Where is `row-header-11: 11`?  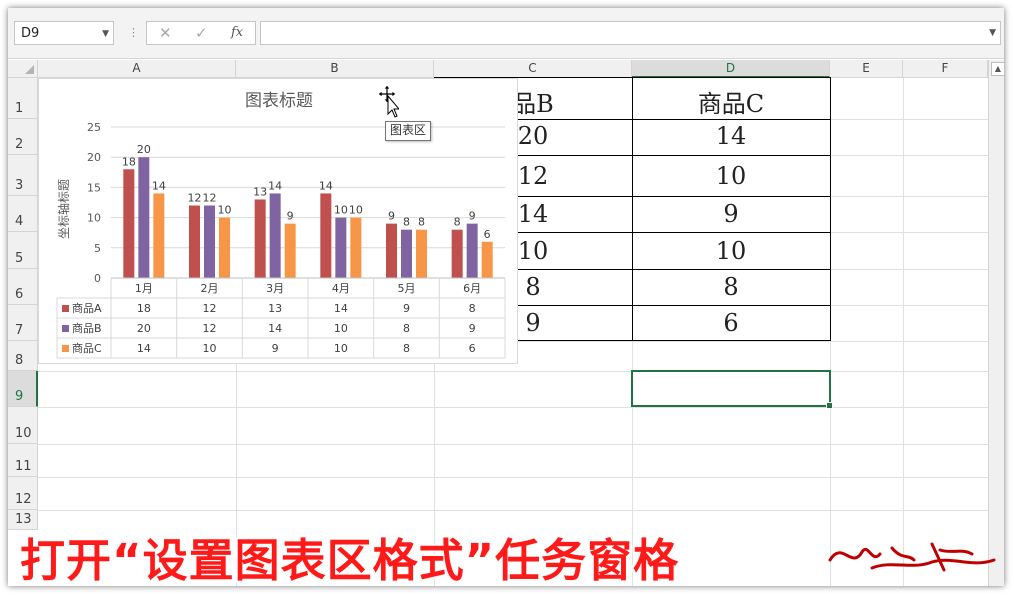
row-header-11: 11 is located at coordinates (23, 460).